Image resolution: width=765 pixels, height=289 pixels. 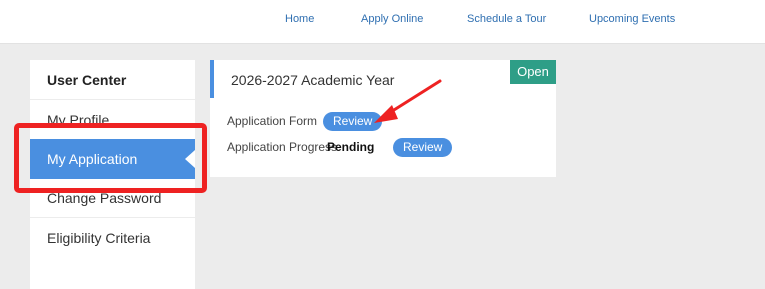 What do you see at coordinates (282, 147) in the screenshot?
I see `application-progress-label: Application Progress` at bounding box center [282, 147].